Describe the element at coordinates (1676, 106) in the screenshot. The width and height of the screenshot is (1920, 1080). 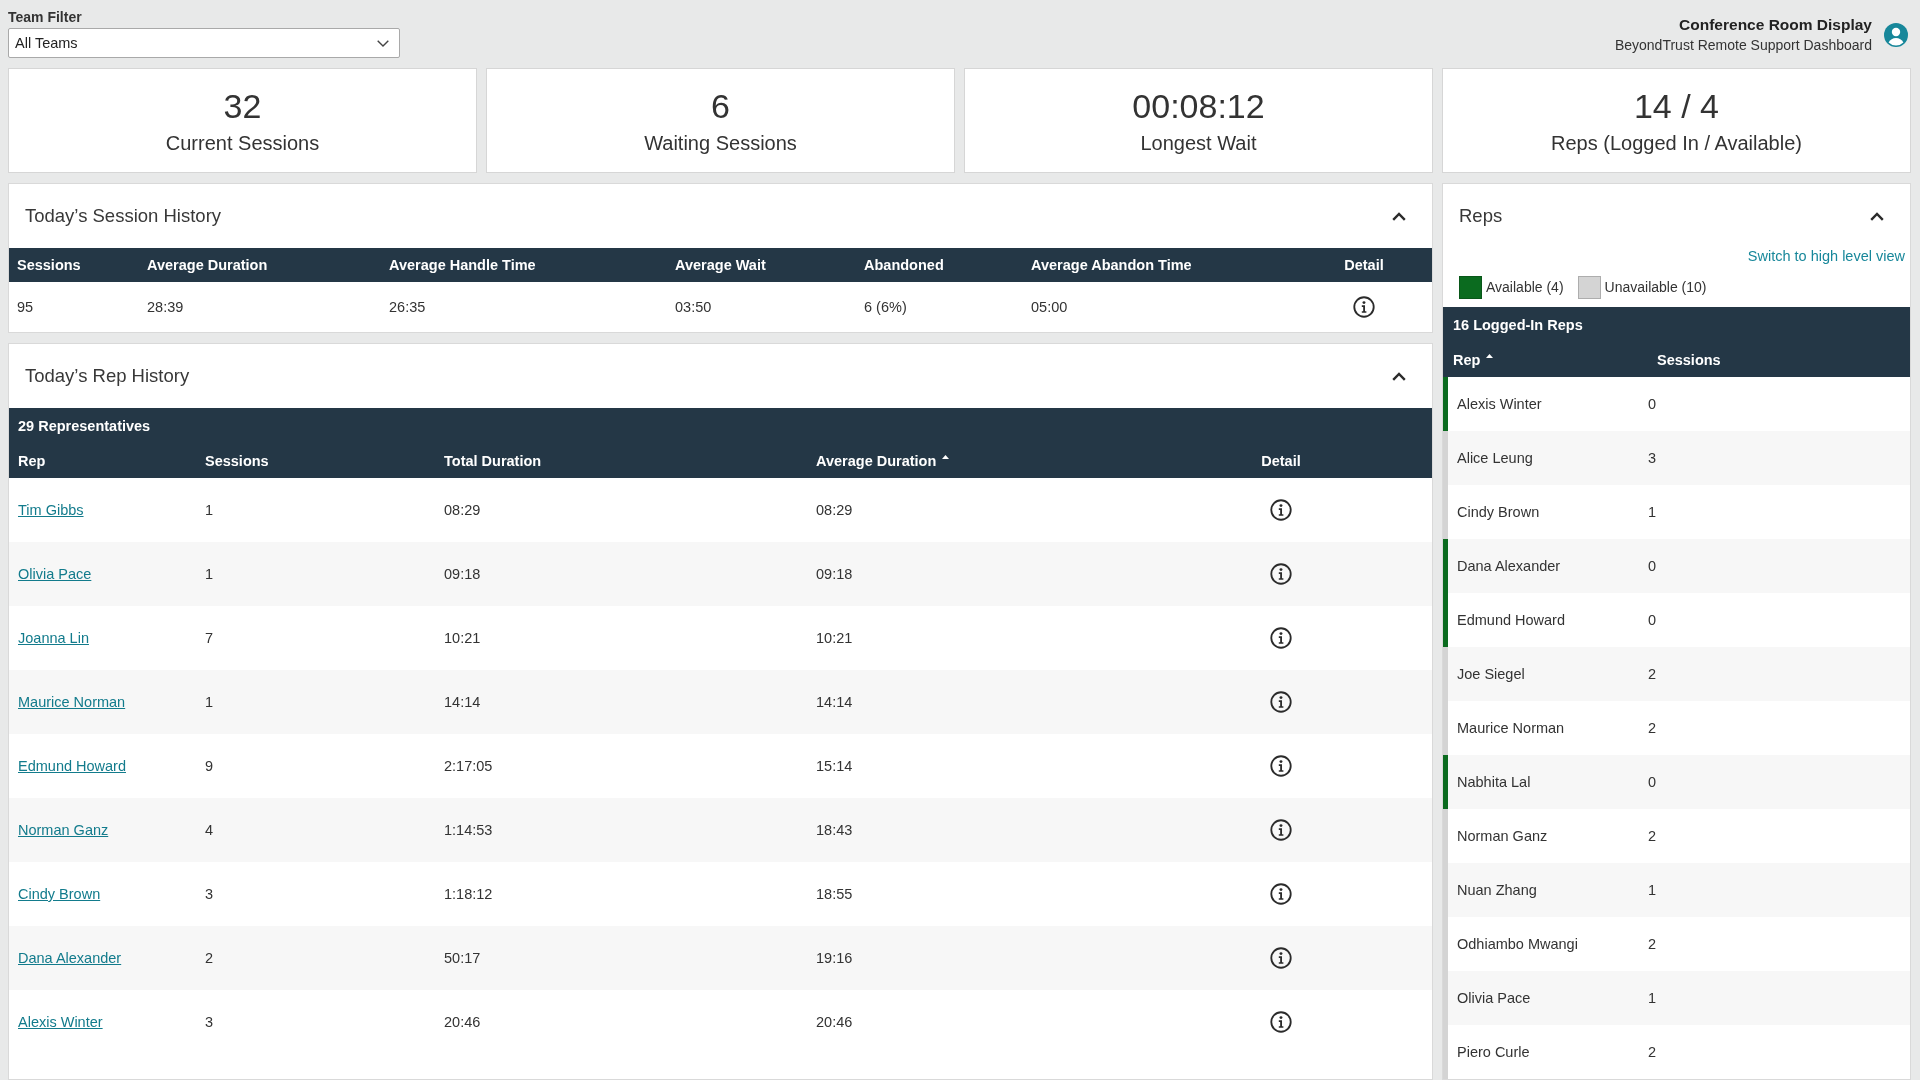
I see `stat-value: 14 / 4` at that location.